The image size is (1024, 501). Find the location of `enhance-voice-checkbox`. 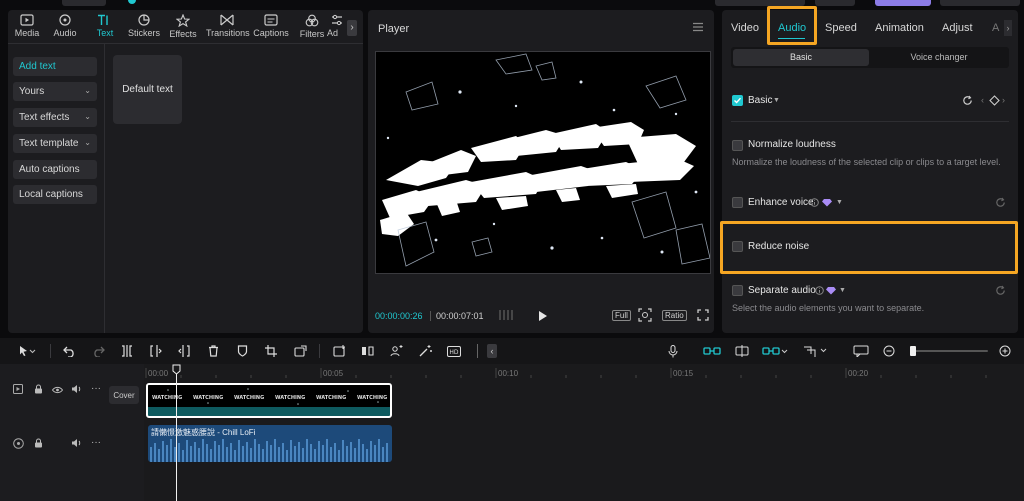

enhance-voice-checkbox is located at coordinates (737, 202).